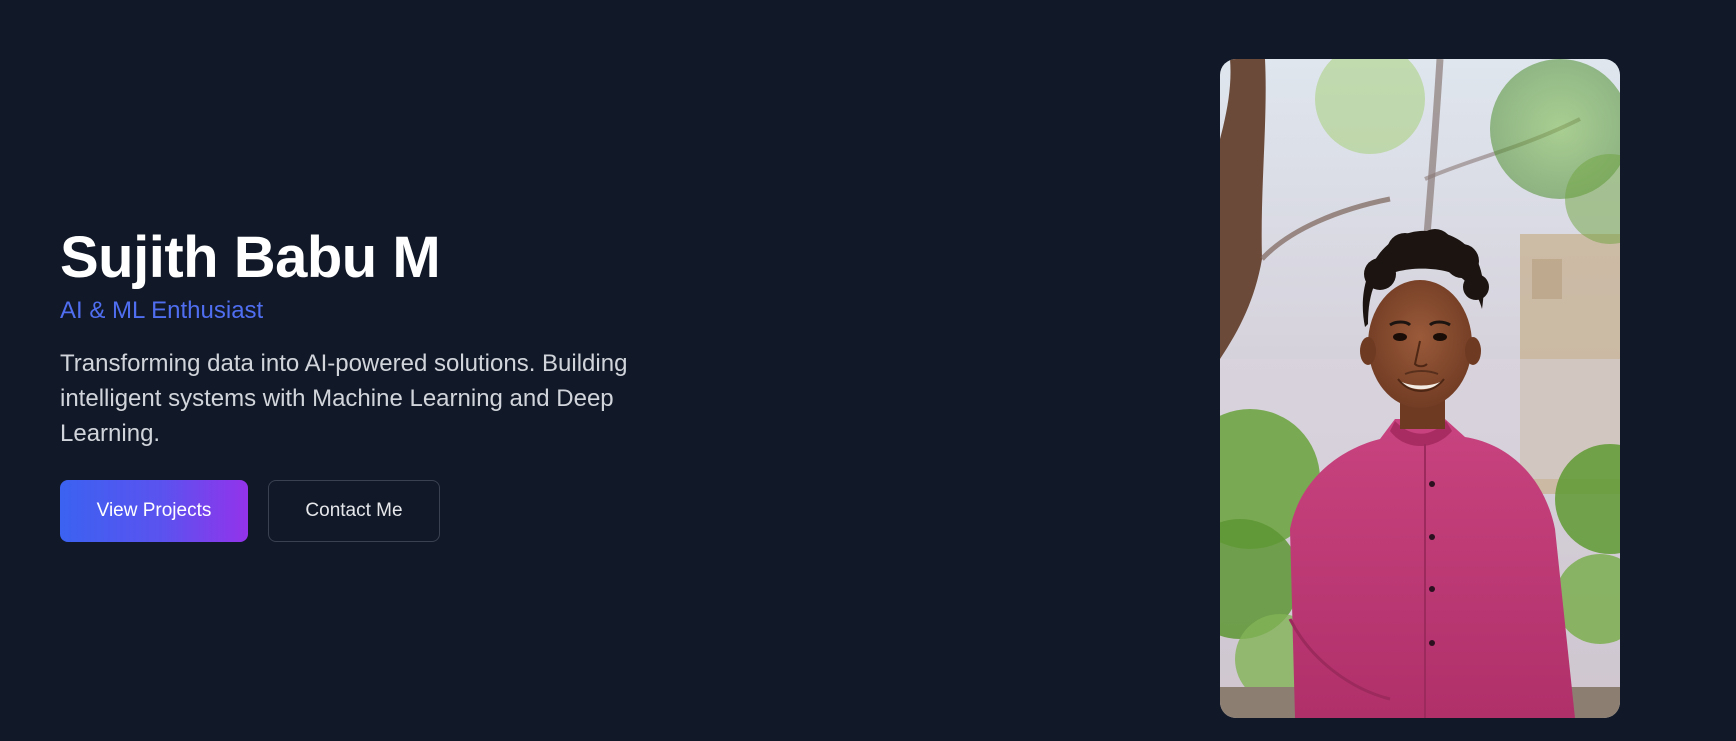 Image resolution: width=1736 pixels, height=741 pixels. Describe the element at coordinates (250, 257) in the screenshot. I see `hero-name: Sujith Babu M` at that location.